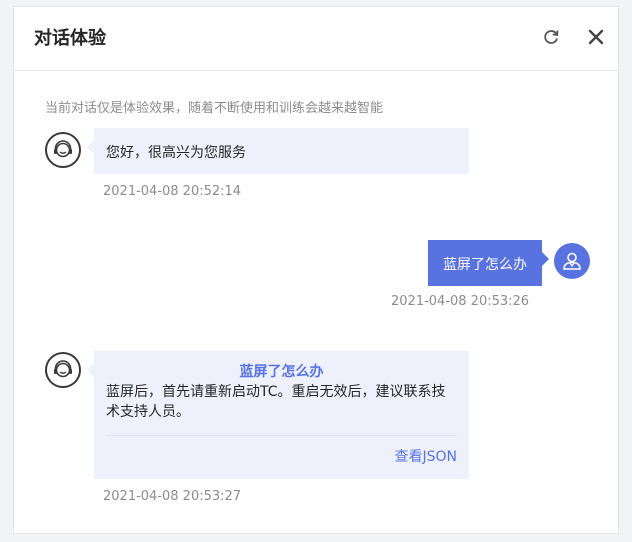 The height and width of the screenshot is (542, 632). I want to click on dialog-title: 对话体验, so click(70, 38).